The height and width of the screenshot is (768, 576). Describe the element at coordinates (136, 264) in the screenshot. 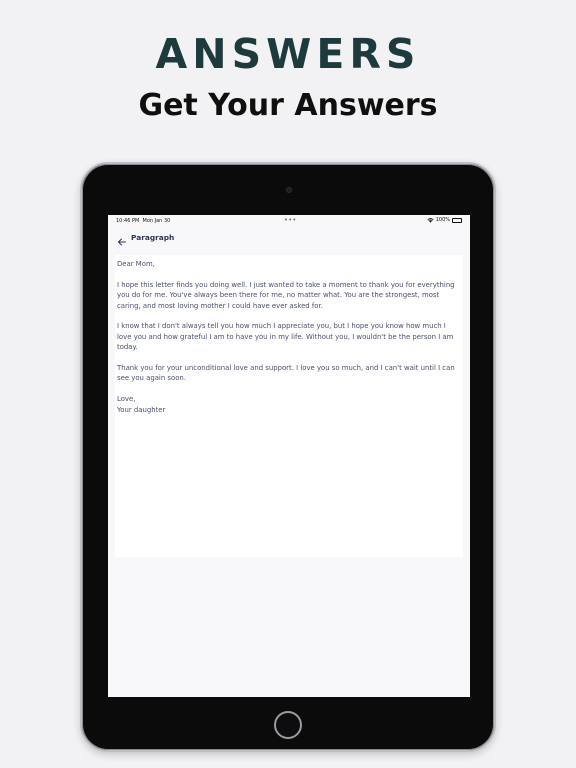

I see `letter-greeting: Dear Mom,` at that location.